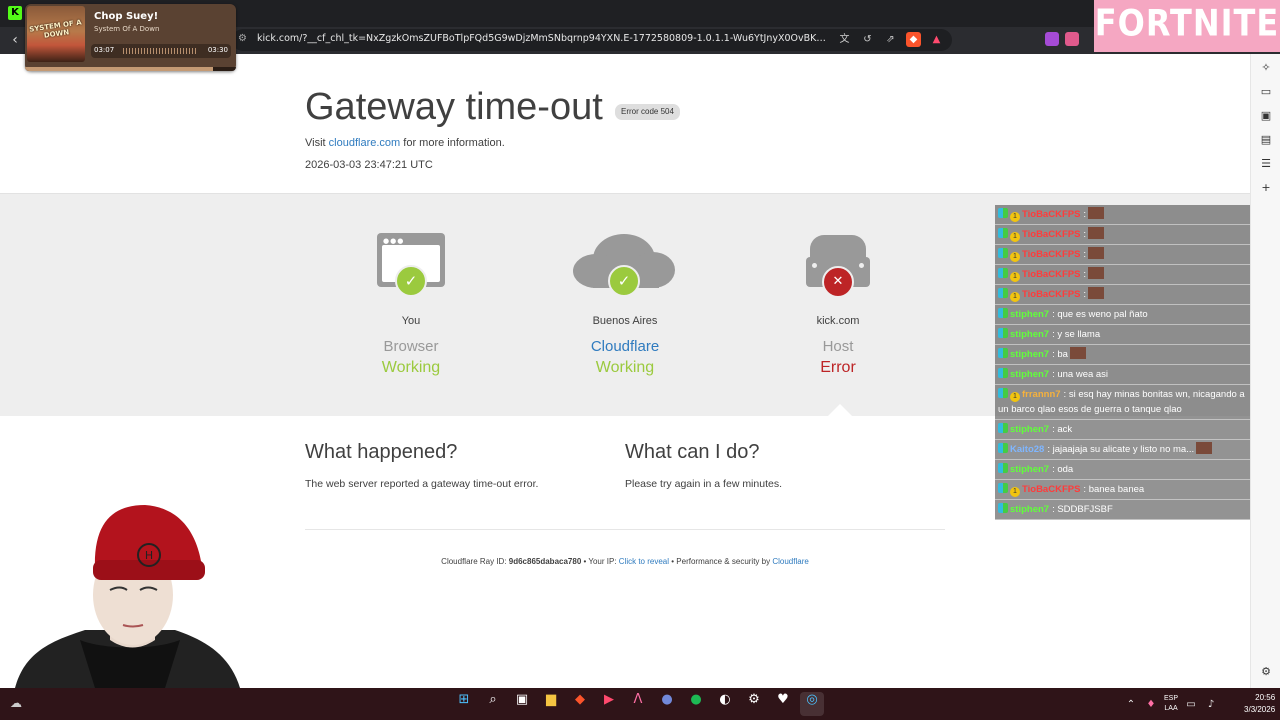 The width and height of the screenshot is (1280, 720). Describe the element at coordinates (551, 704) in the screenshot. I see `file-explorer-icon: ▆` at that location.